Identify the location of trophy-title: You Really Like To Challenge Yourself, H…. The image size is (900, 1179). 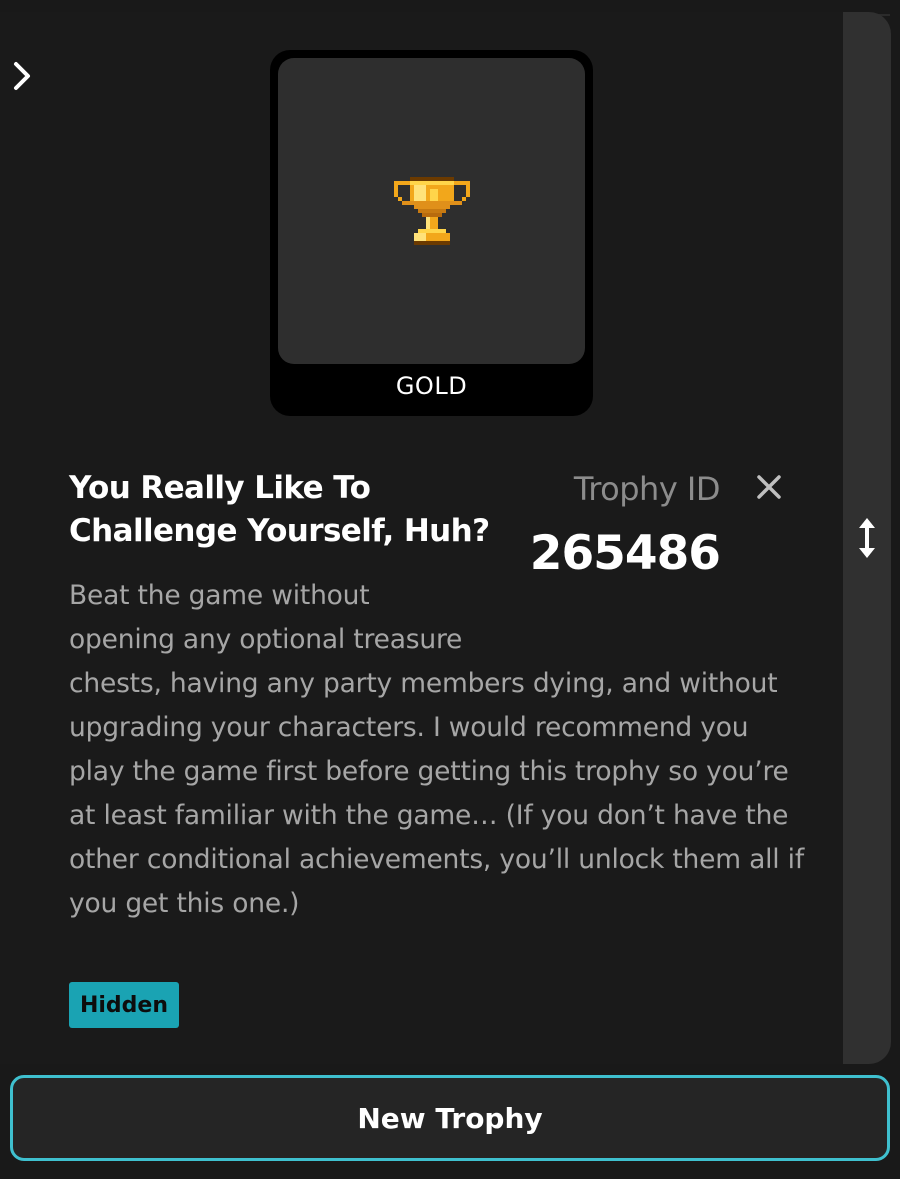
(279, 509).